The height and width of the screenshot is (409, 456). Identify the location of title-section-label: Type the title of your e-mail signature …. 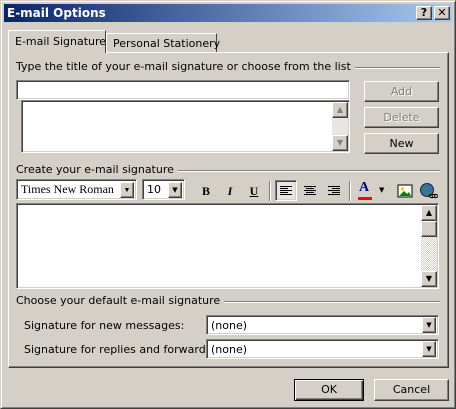
(185, 66).